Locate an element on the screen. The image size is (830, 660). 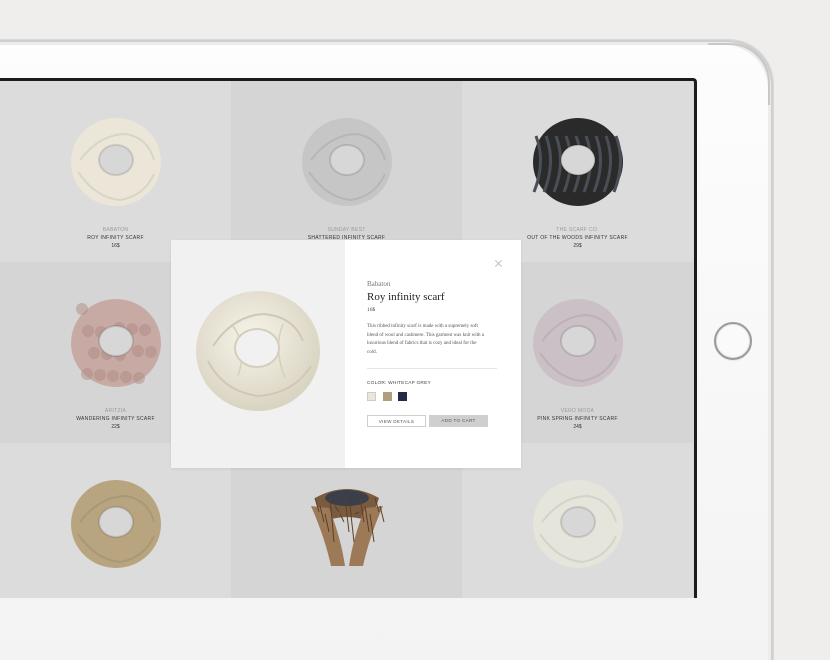
product-brand: Sunday Best is located at coordinates (346, 230).